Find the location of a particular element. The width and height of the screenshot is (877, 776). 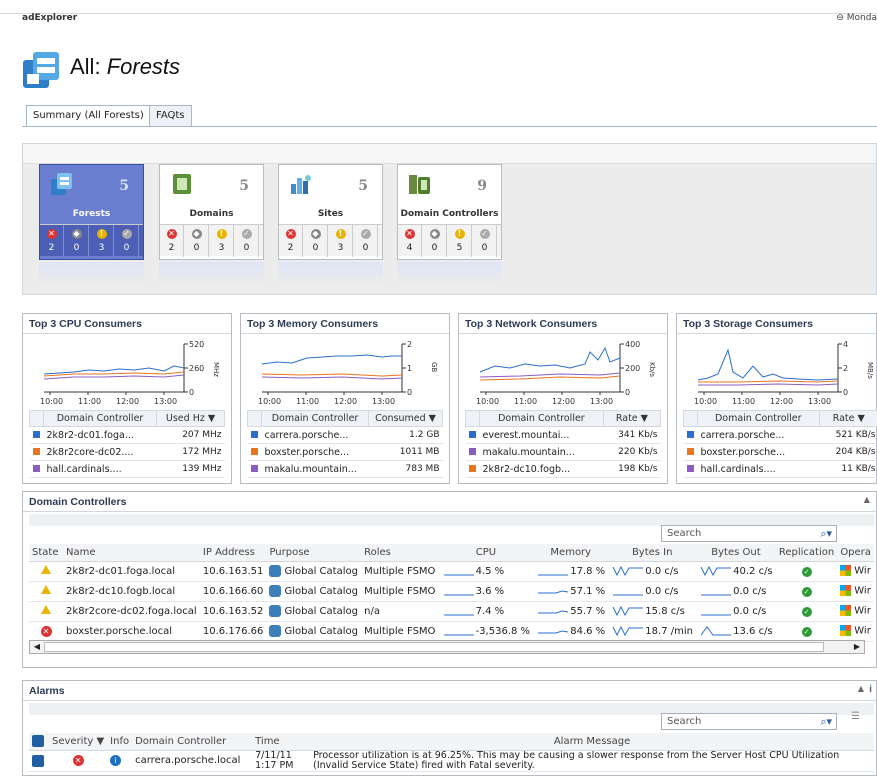

alarms-search-input: Search ⌕▾ is located at coordinates (749, 721).